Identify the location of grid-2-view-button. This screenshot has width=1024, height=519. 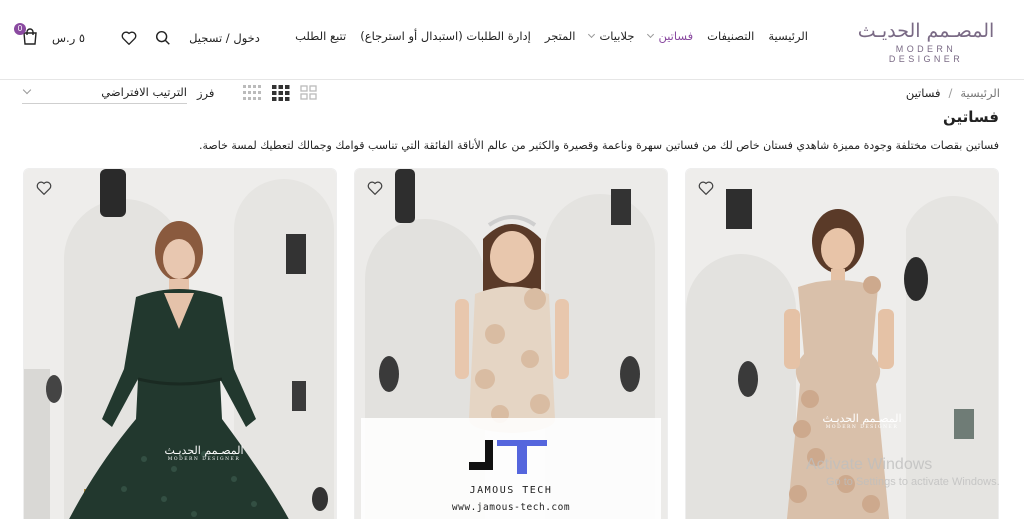
(309, 93).